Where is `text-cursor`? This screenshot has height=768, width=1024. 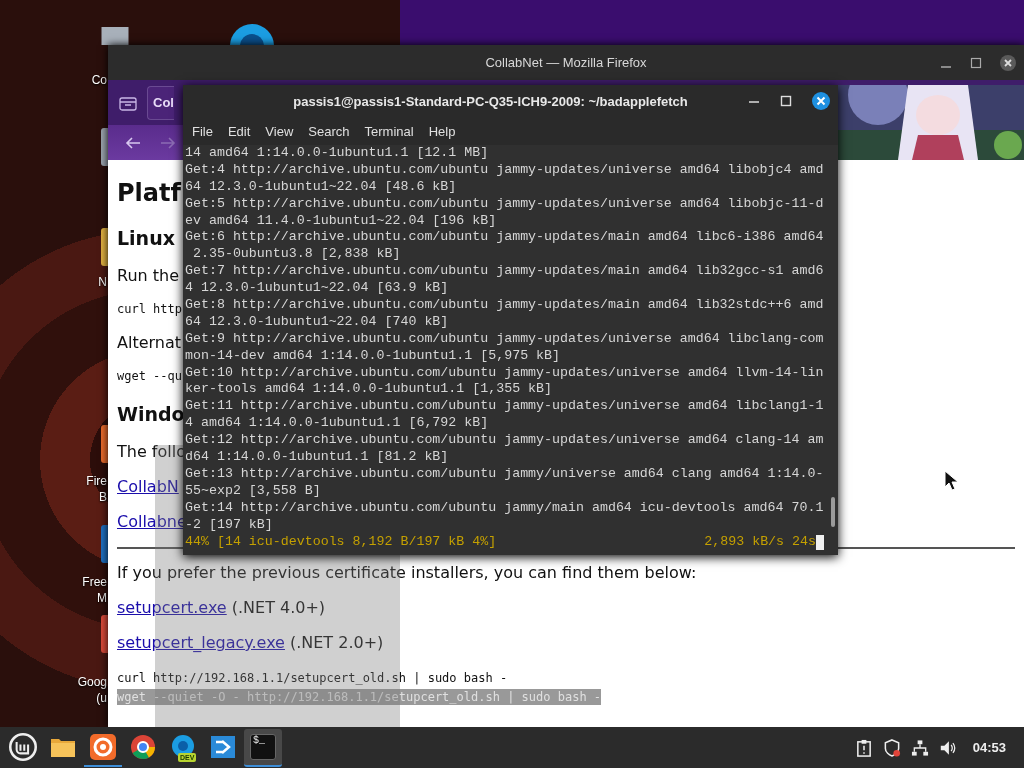 text-cursor is located at coordinates (820, 543).